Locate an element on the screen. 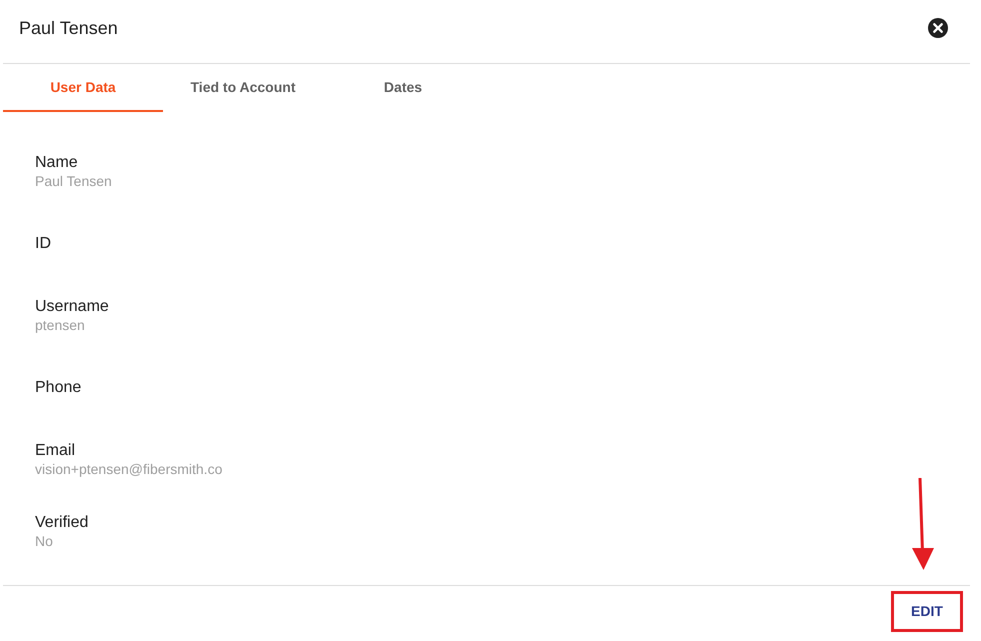 The width and height of the screenshot is (981, 641). field-value: ptensen is located at coordinates (60, 325).